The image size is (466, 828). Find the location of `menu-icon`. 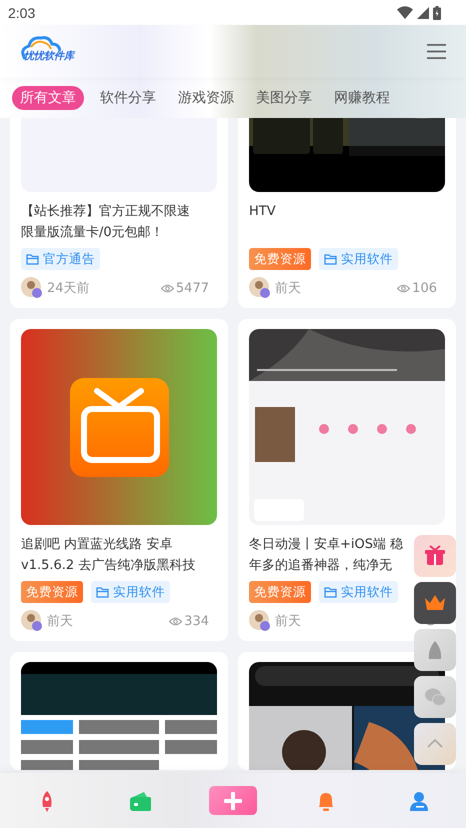

menu-icon is located at coordinates (436, 51).